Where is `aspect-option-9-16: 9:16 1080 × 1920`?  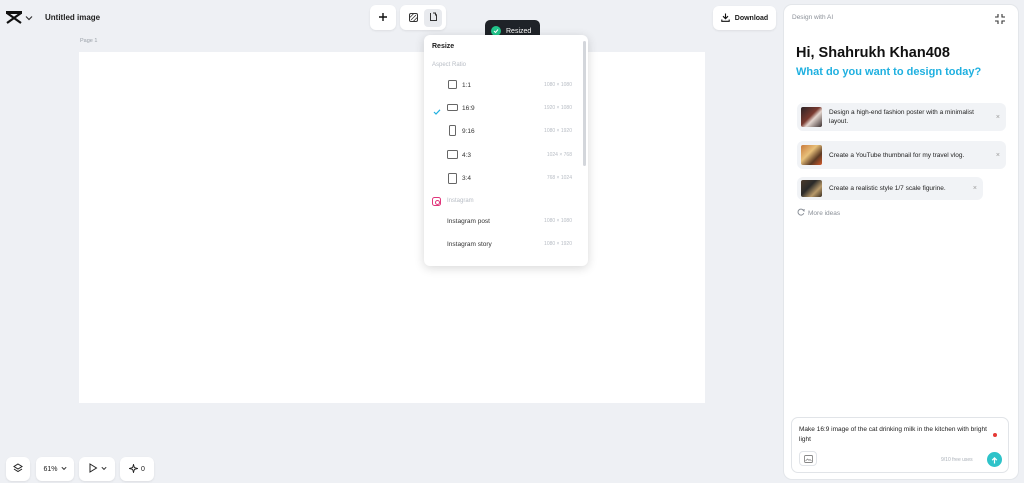 aspect-option-9-16: 9:16 1080 × 1920 is located at coordinates (503, 131).